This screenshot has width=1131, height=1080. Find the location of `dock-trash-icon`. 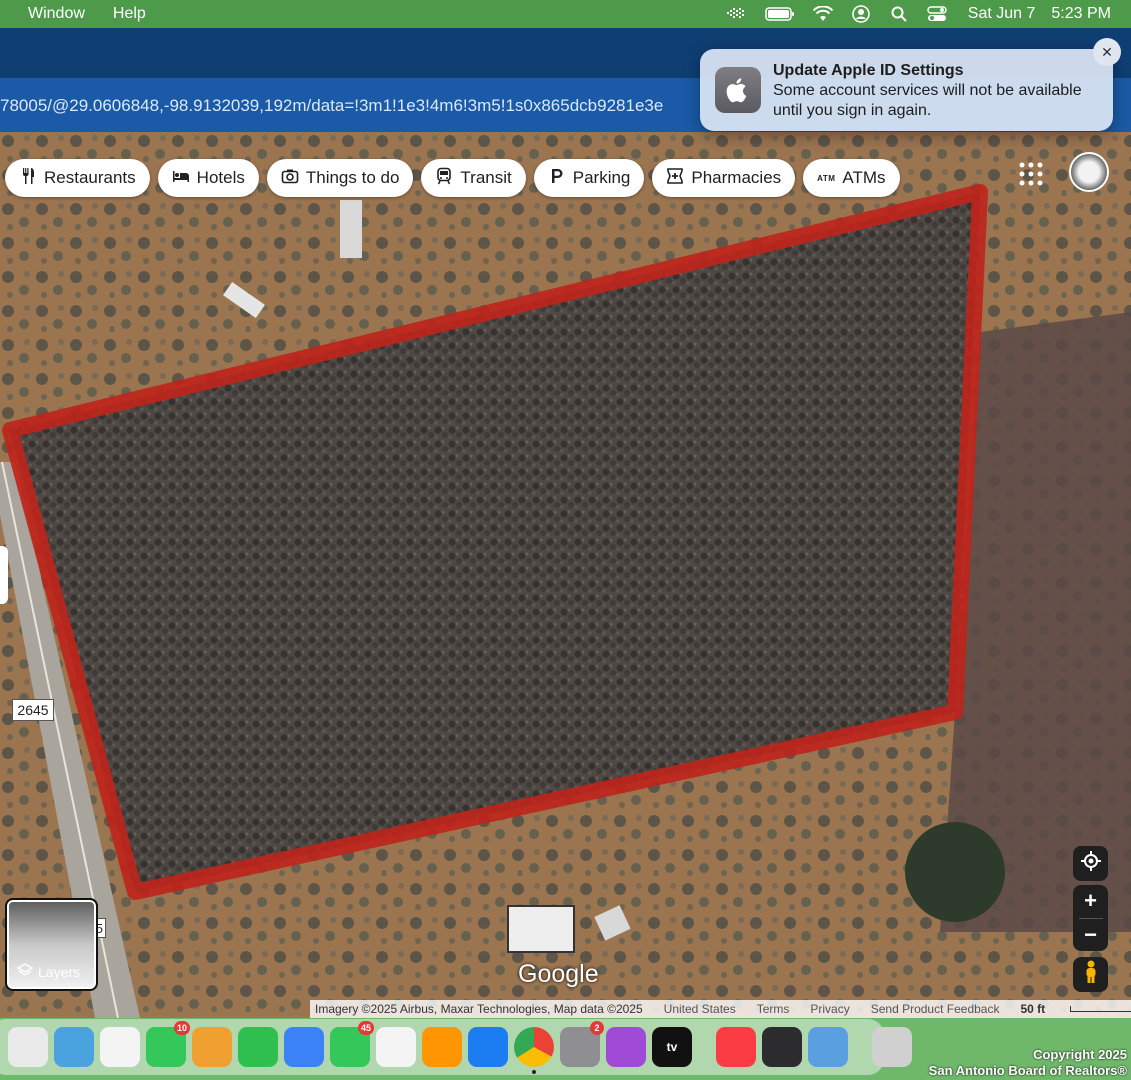

dock-trash-icon is located at coordinates (892, 1047).